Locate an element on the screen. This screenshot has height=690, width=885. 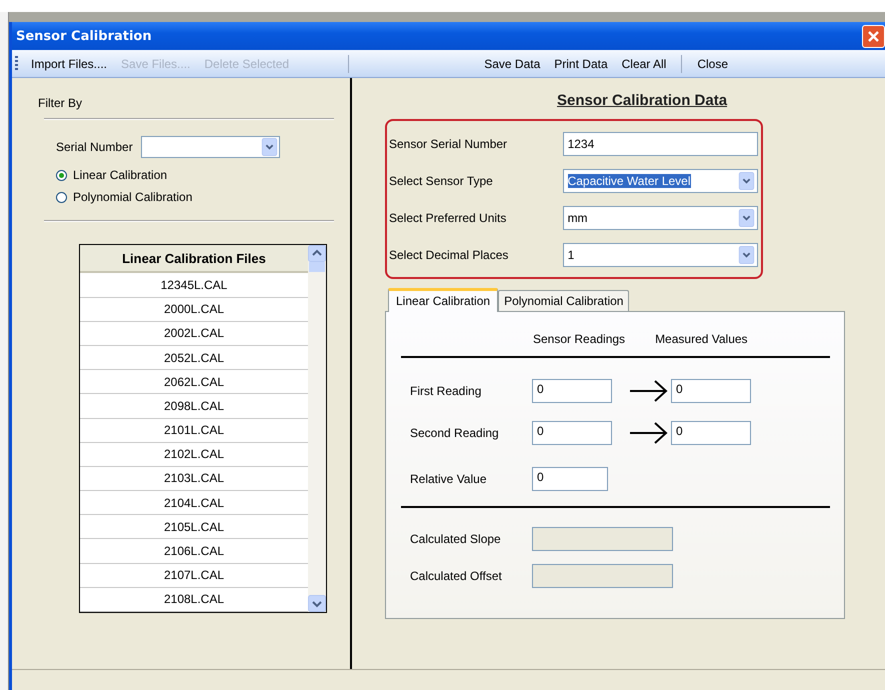
file-row: 2107L.CAL is located at coordinates (194, 576).